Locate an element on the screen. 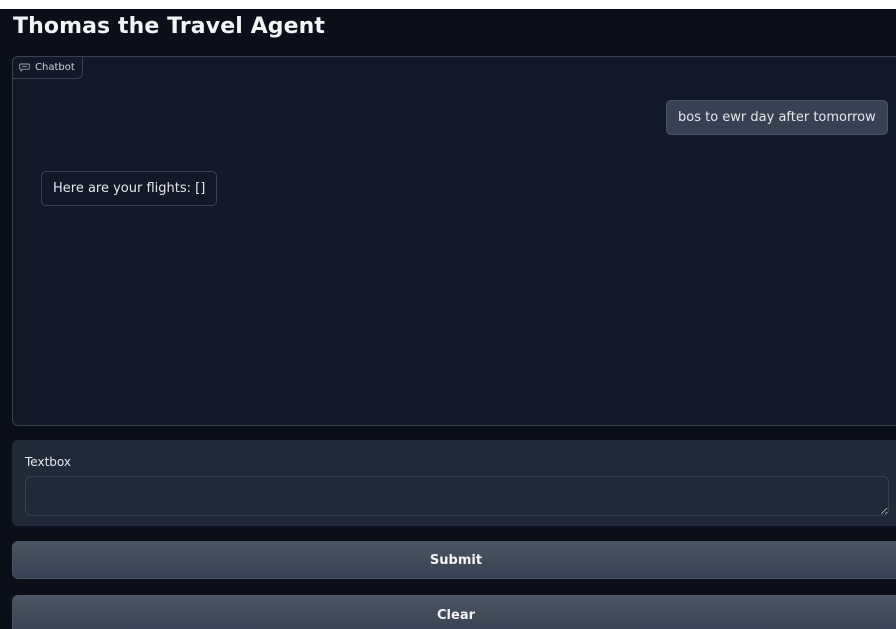 The image size is (896, 629). top-strip is located at coordinates (448, 4).